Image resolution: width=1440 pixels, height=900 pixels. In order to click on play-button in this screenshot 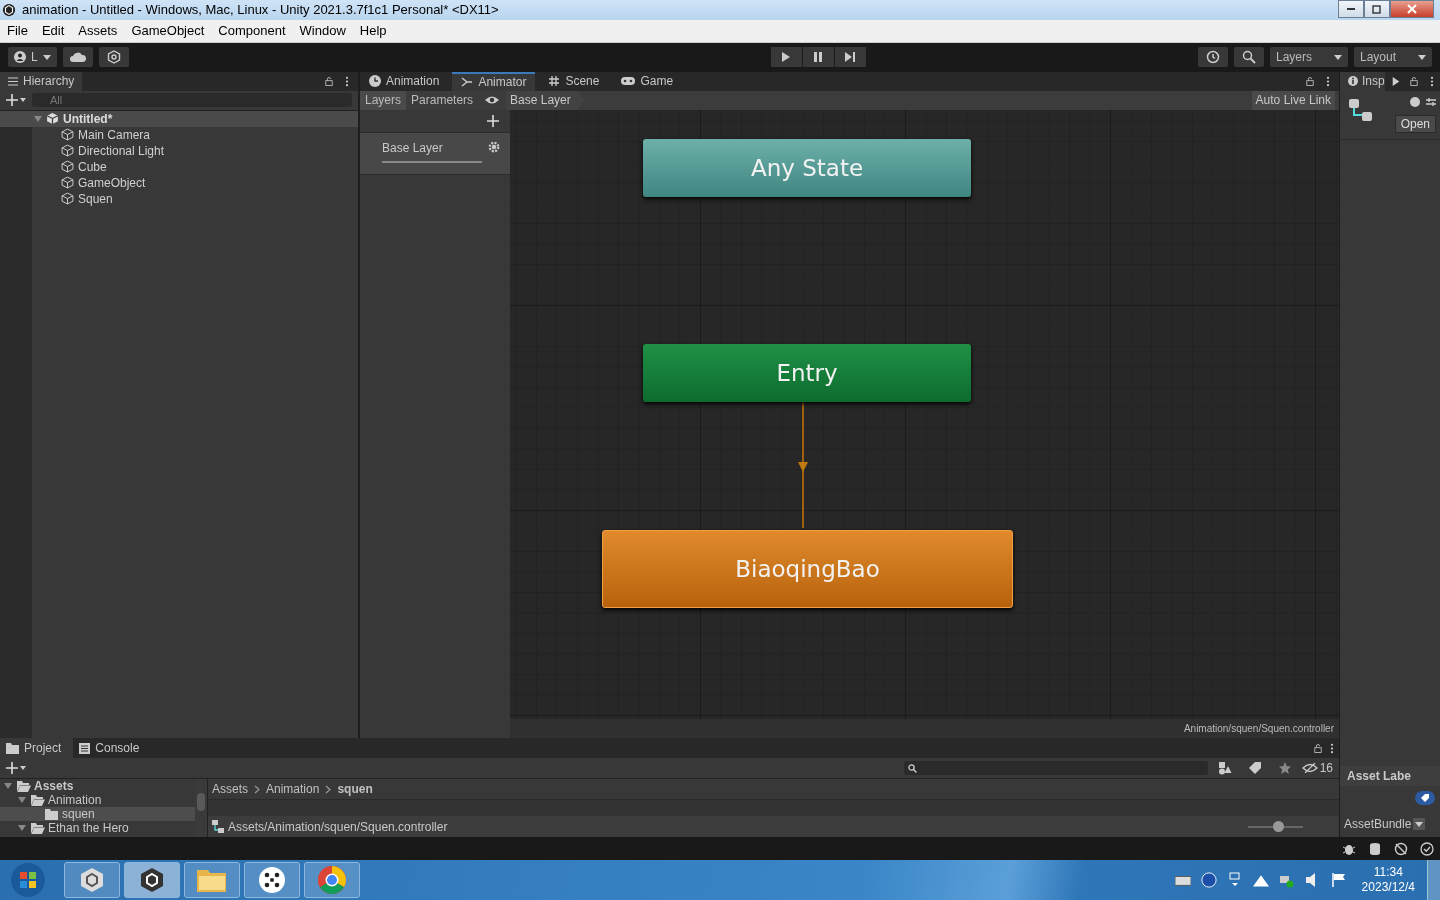, I will do `click(786, 57)`.